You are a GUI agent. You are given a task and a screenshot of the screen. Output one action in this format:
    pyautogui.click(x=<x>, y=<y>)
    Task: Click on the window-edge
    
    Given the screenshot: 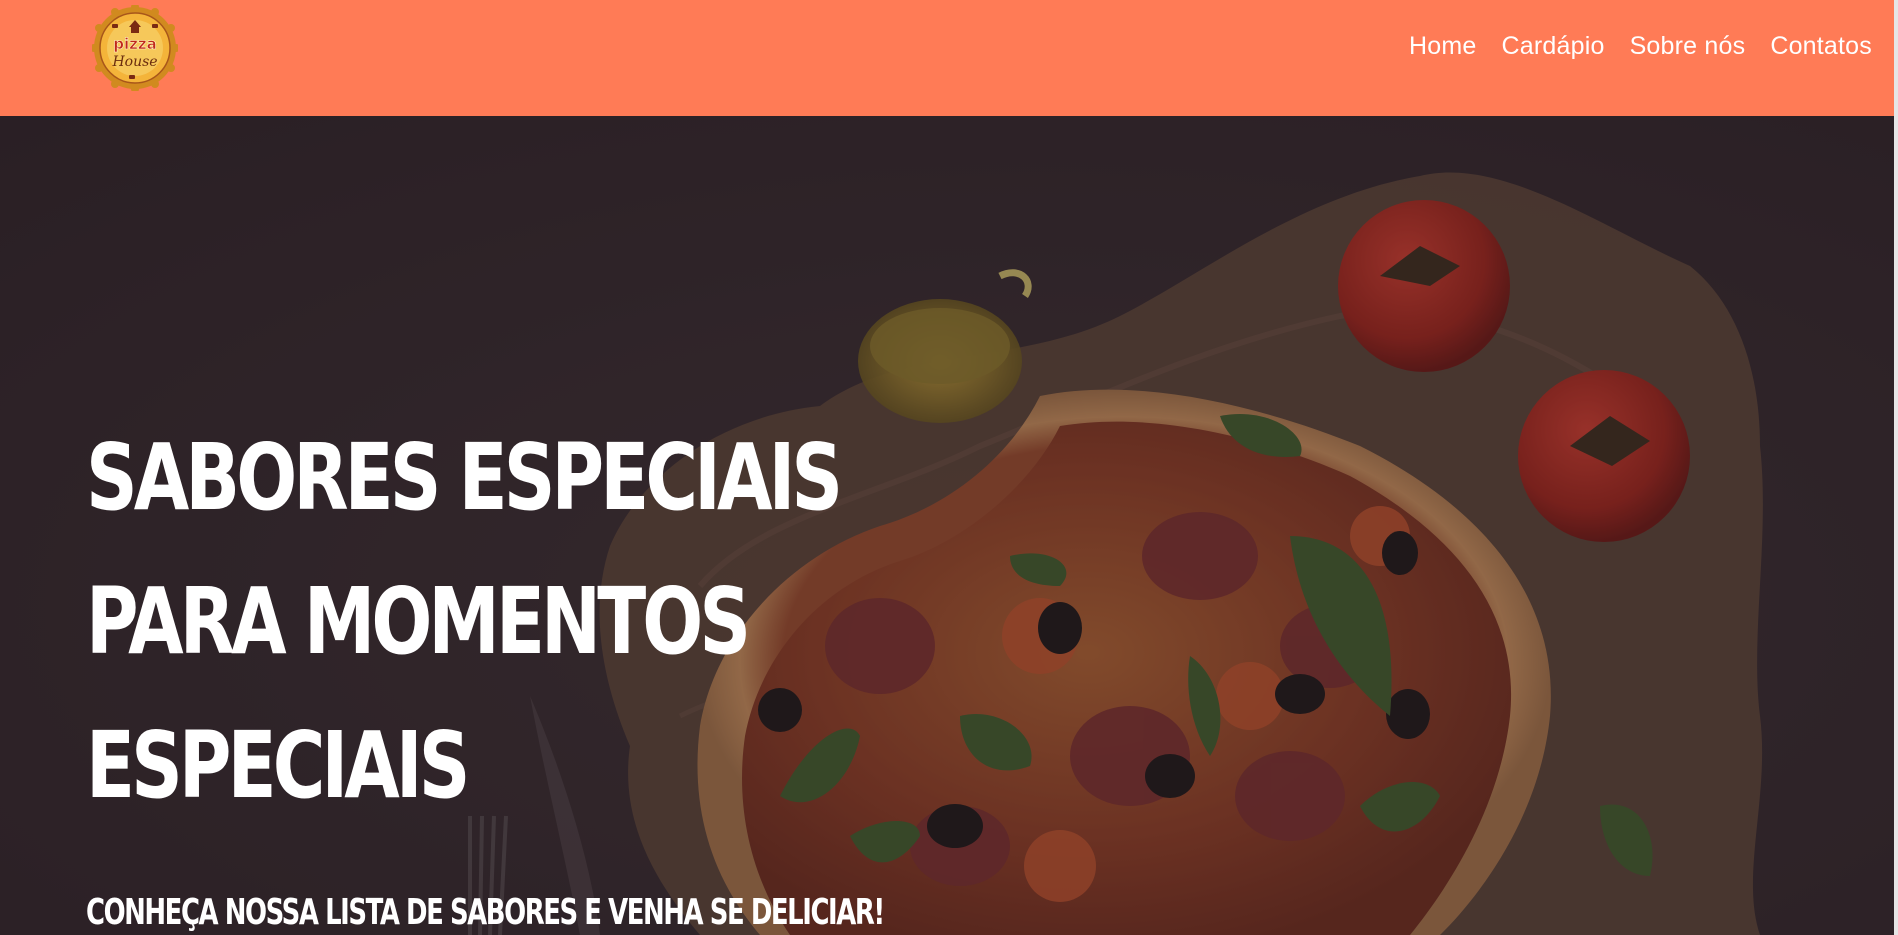 What is the action you would take?
    pyautogui.click(x=1896, y=467)
    